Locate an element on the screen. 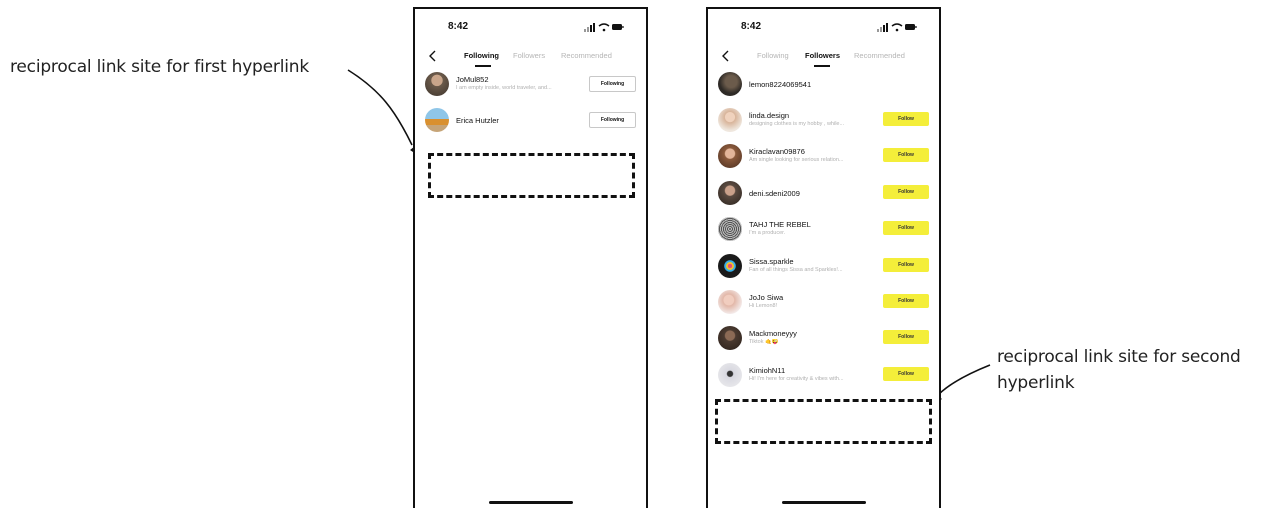 The height and width of the screenshot is (508, 1283). list-item: JoJo Siwa Hi Lemon8! Follow is located at coordinates (823, 304).